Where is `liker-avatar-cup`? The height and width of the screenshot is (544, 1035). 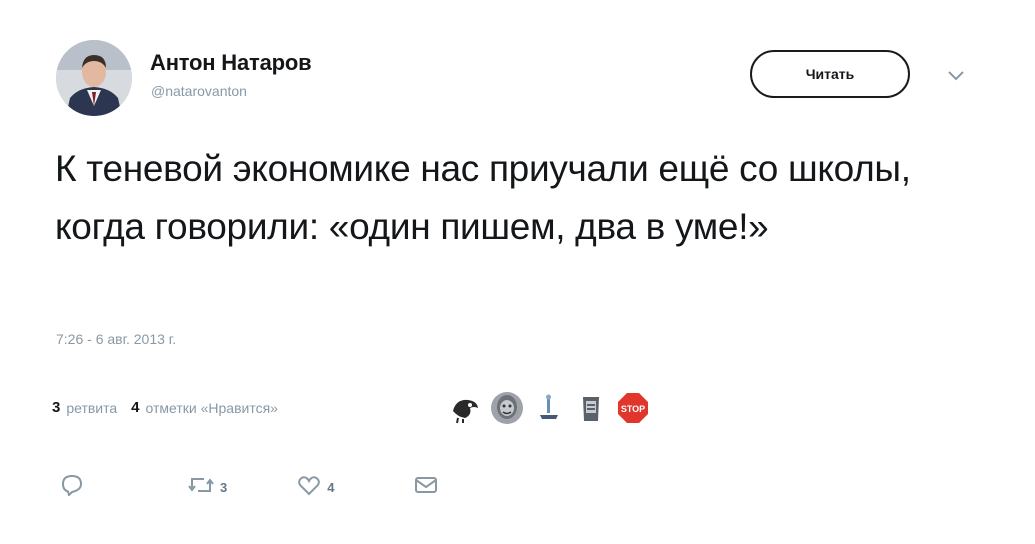 liker-avatar-cup is located at coordinates (591, 408).